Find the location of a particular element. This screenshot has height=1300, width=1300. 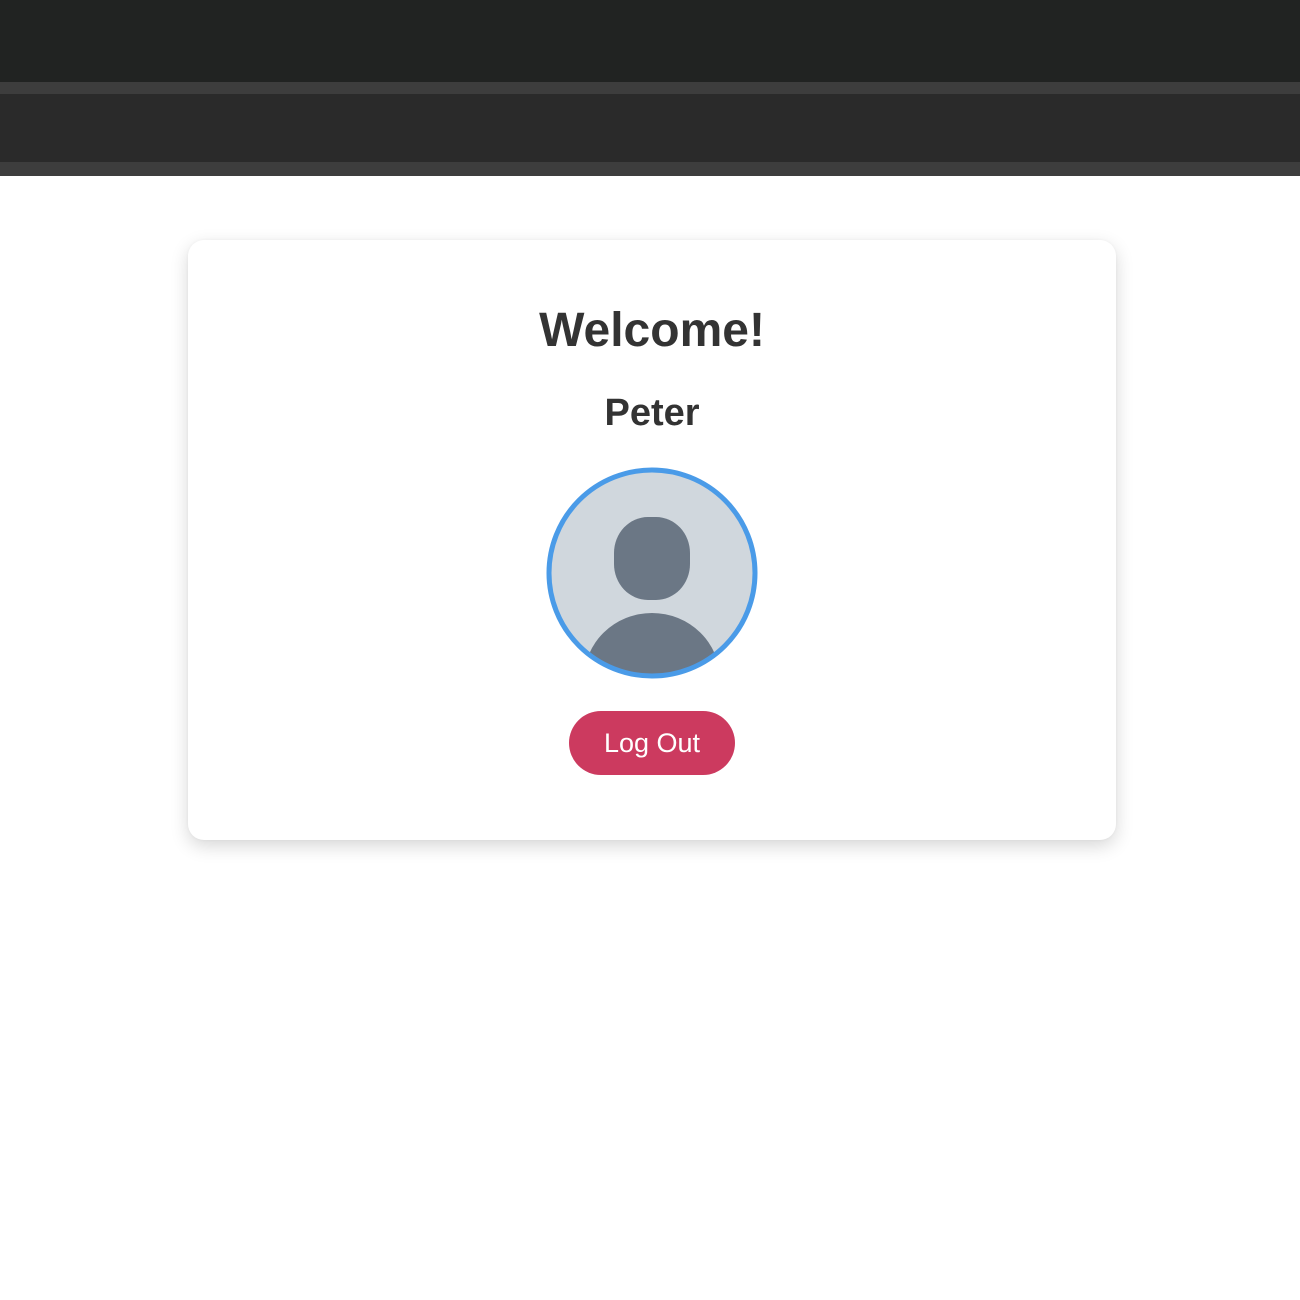

logout-button: Log Out is located at coordinates (652, 743).